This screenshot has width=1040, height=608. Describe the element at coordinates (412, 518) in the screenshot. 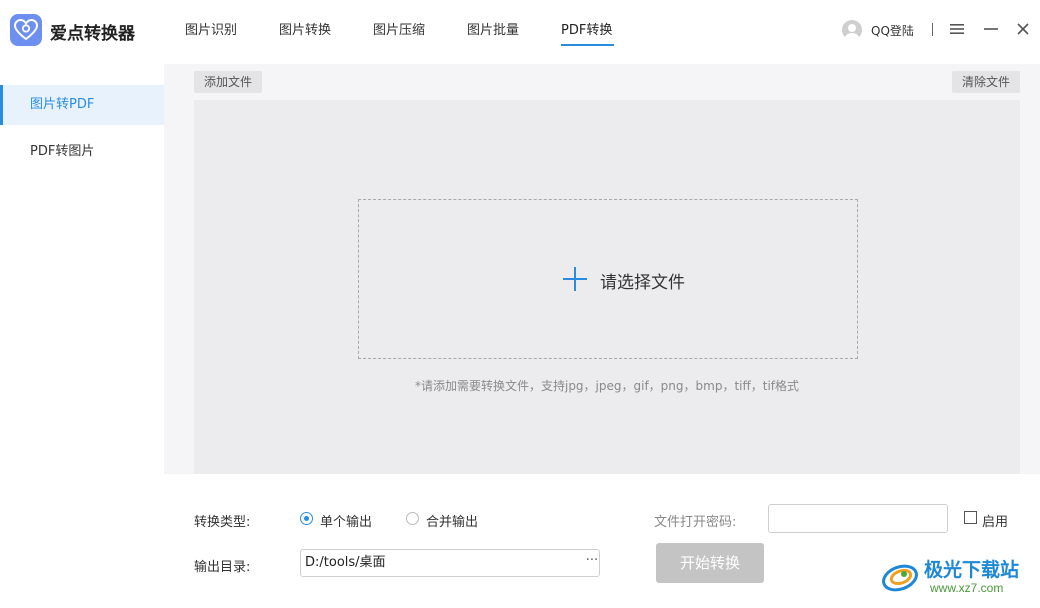

I see `radio-merge-output` at that location.